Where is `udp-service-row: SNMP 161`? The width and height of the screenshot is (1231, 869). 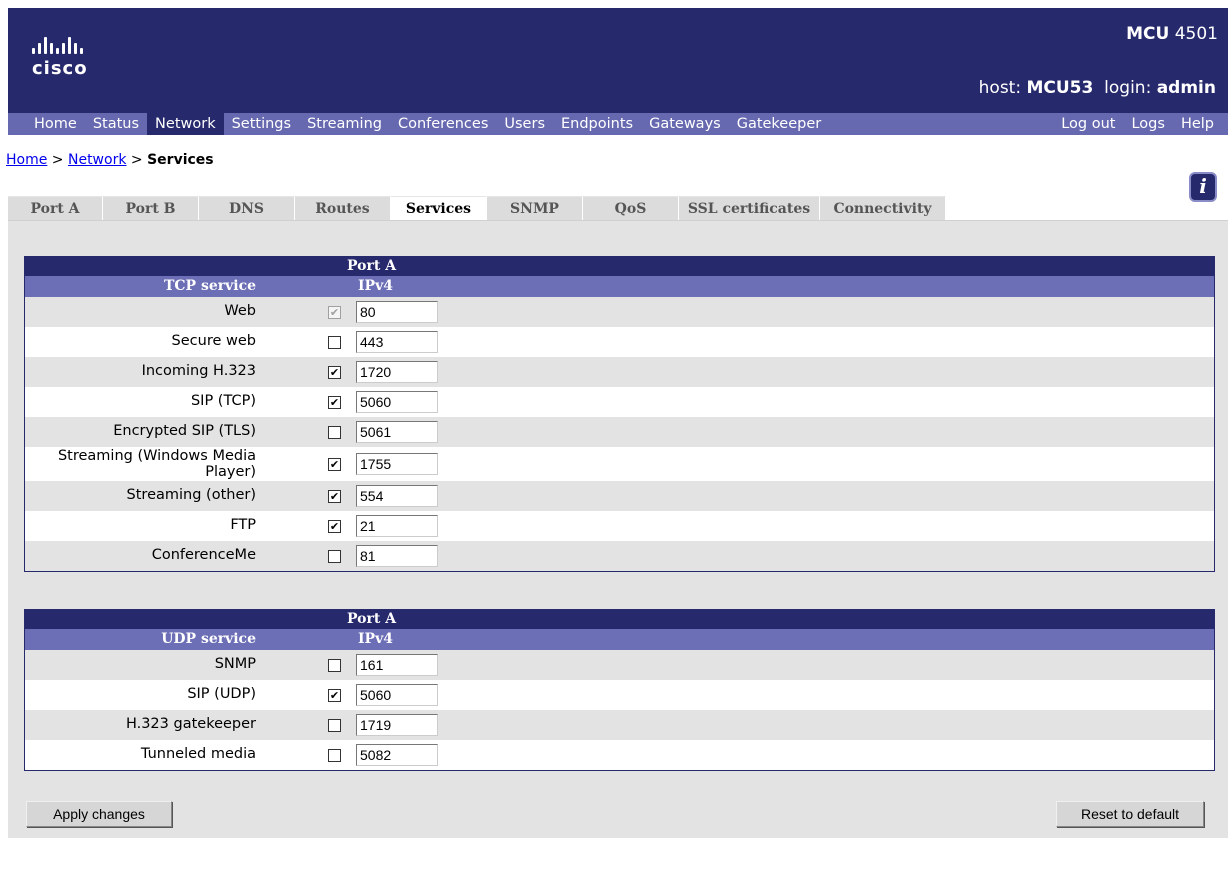 udp-service-row: SNMP 161 is located at coordinates (619, 665).